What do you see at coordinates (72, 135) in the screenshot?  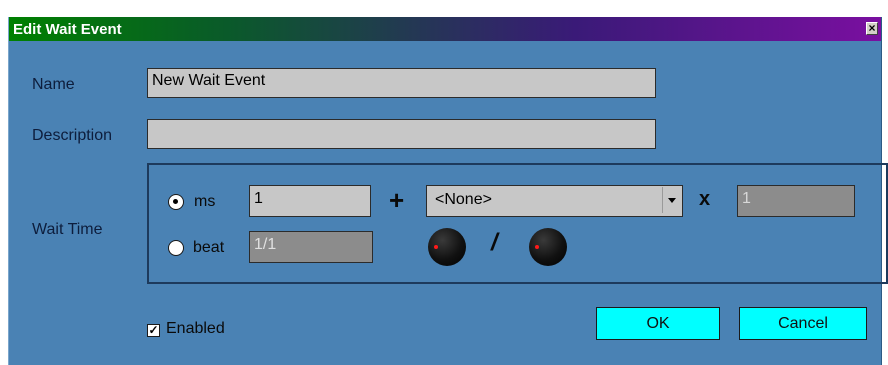 I see `description-label: Description` at bounding box center [72, 135].